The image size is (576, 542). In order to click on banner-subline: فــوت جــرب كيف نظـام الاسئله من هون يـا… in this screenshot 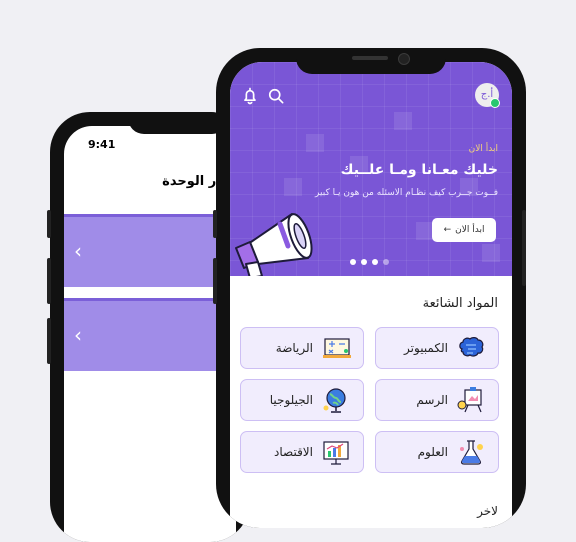, I will do `click(406, 193)`.